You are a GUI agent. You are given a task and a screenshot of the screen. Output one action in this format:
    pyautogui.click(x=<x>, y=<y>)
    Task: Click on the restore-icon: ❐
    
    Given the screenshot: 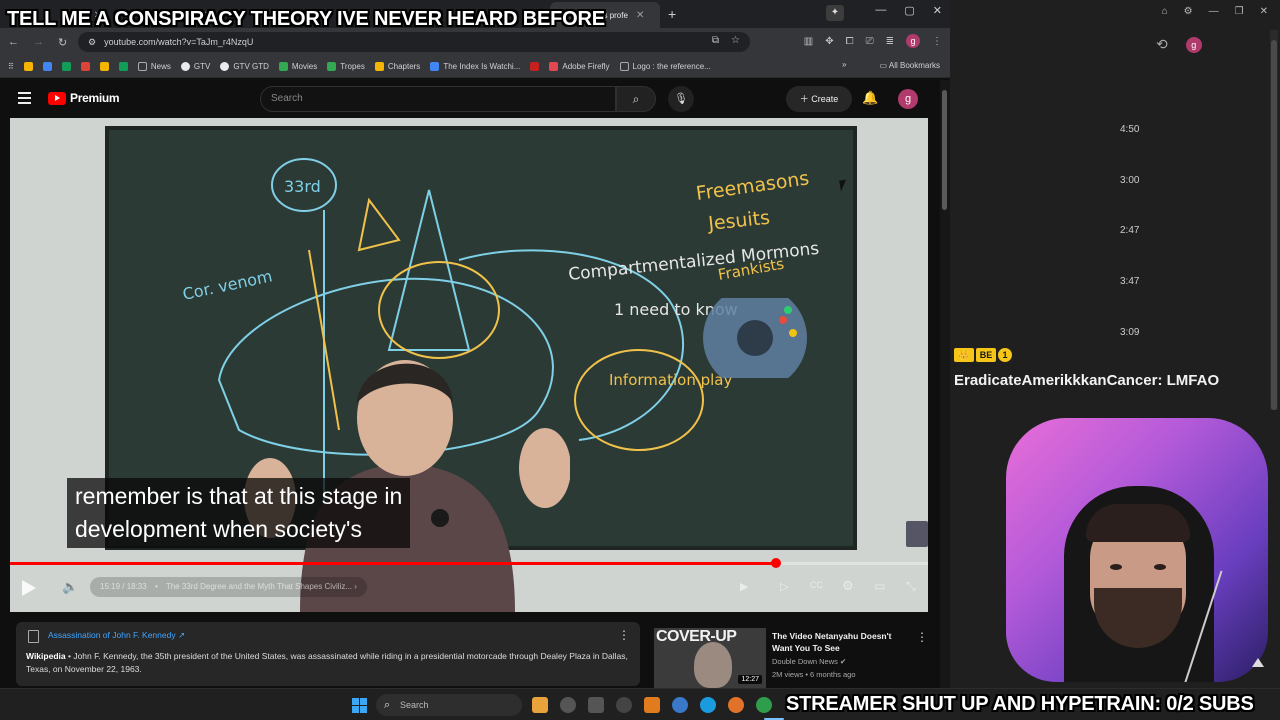 What is the action you would take?
    pyautogui.click(x=1239, y=13)
    